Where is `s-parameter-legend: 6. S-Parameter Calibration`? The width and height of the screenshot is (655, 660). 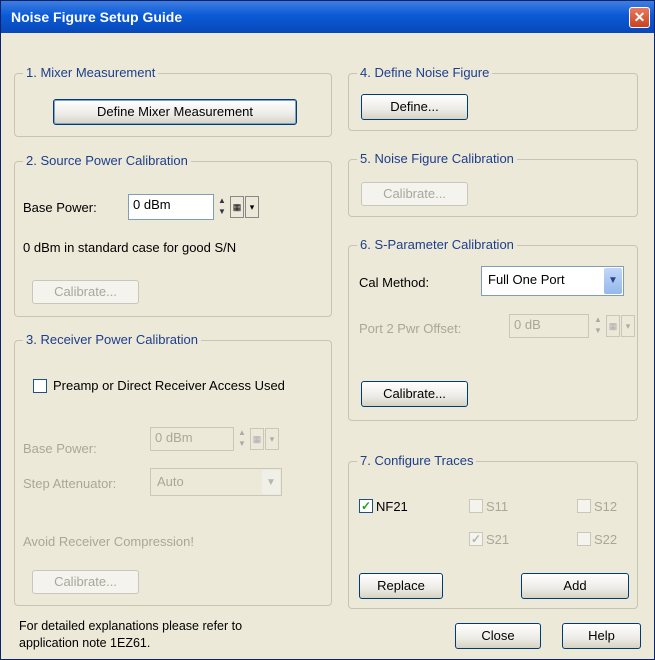 s-parameter-legend: 6. S-Parameter Calibration is located at coordinates (437, 244).